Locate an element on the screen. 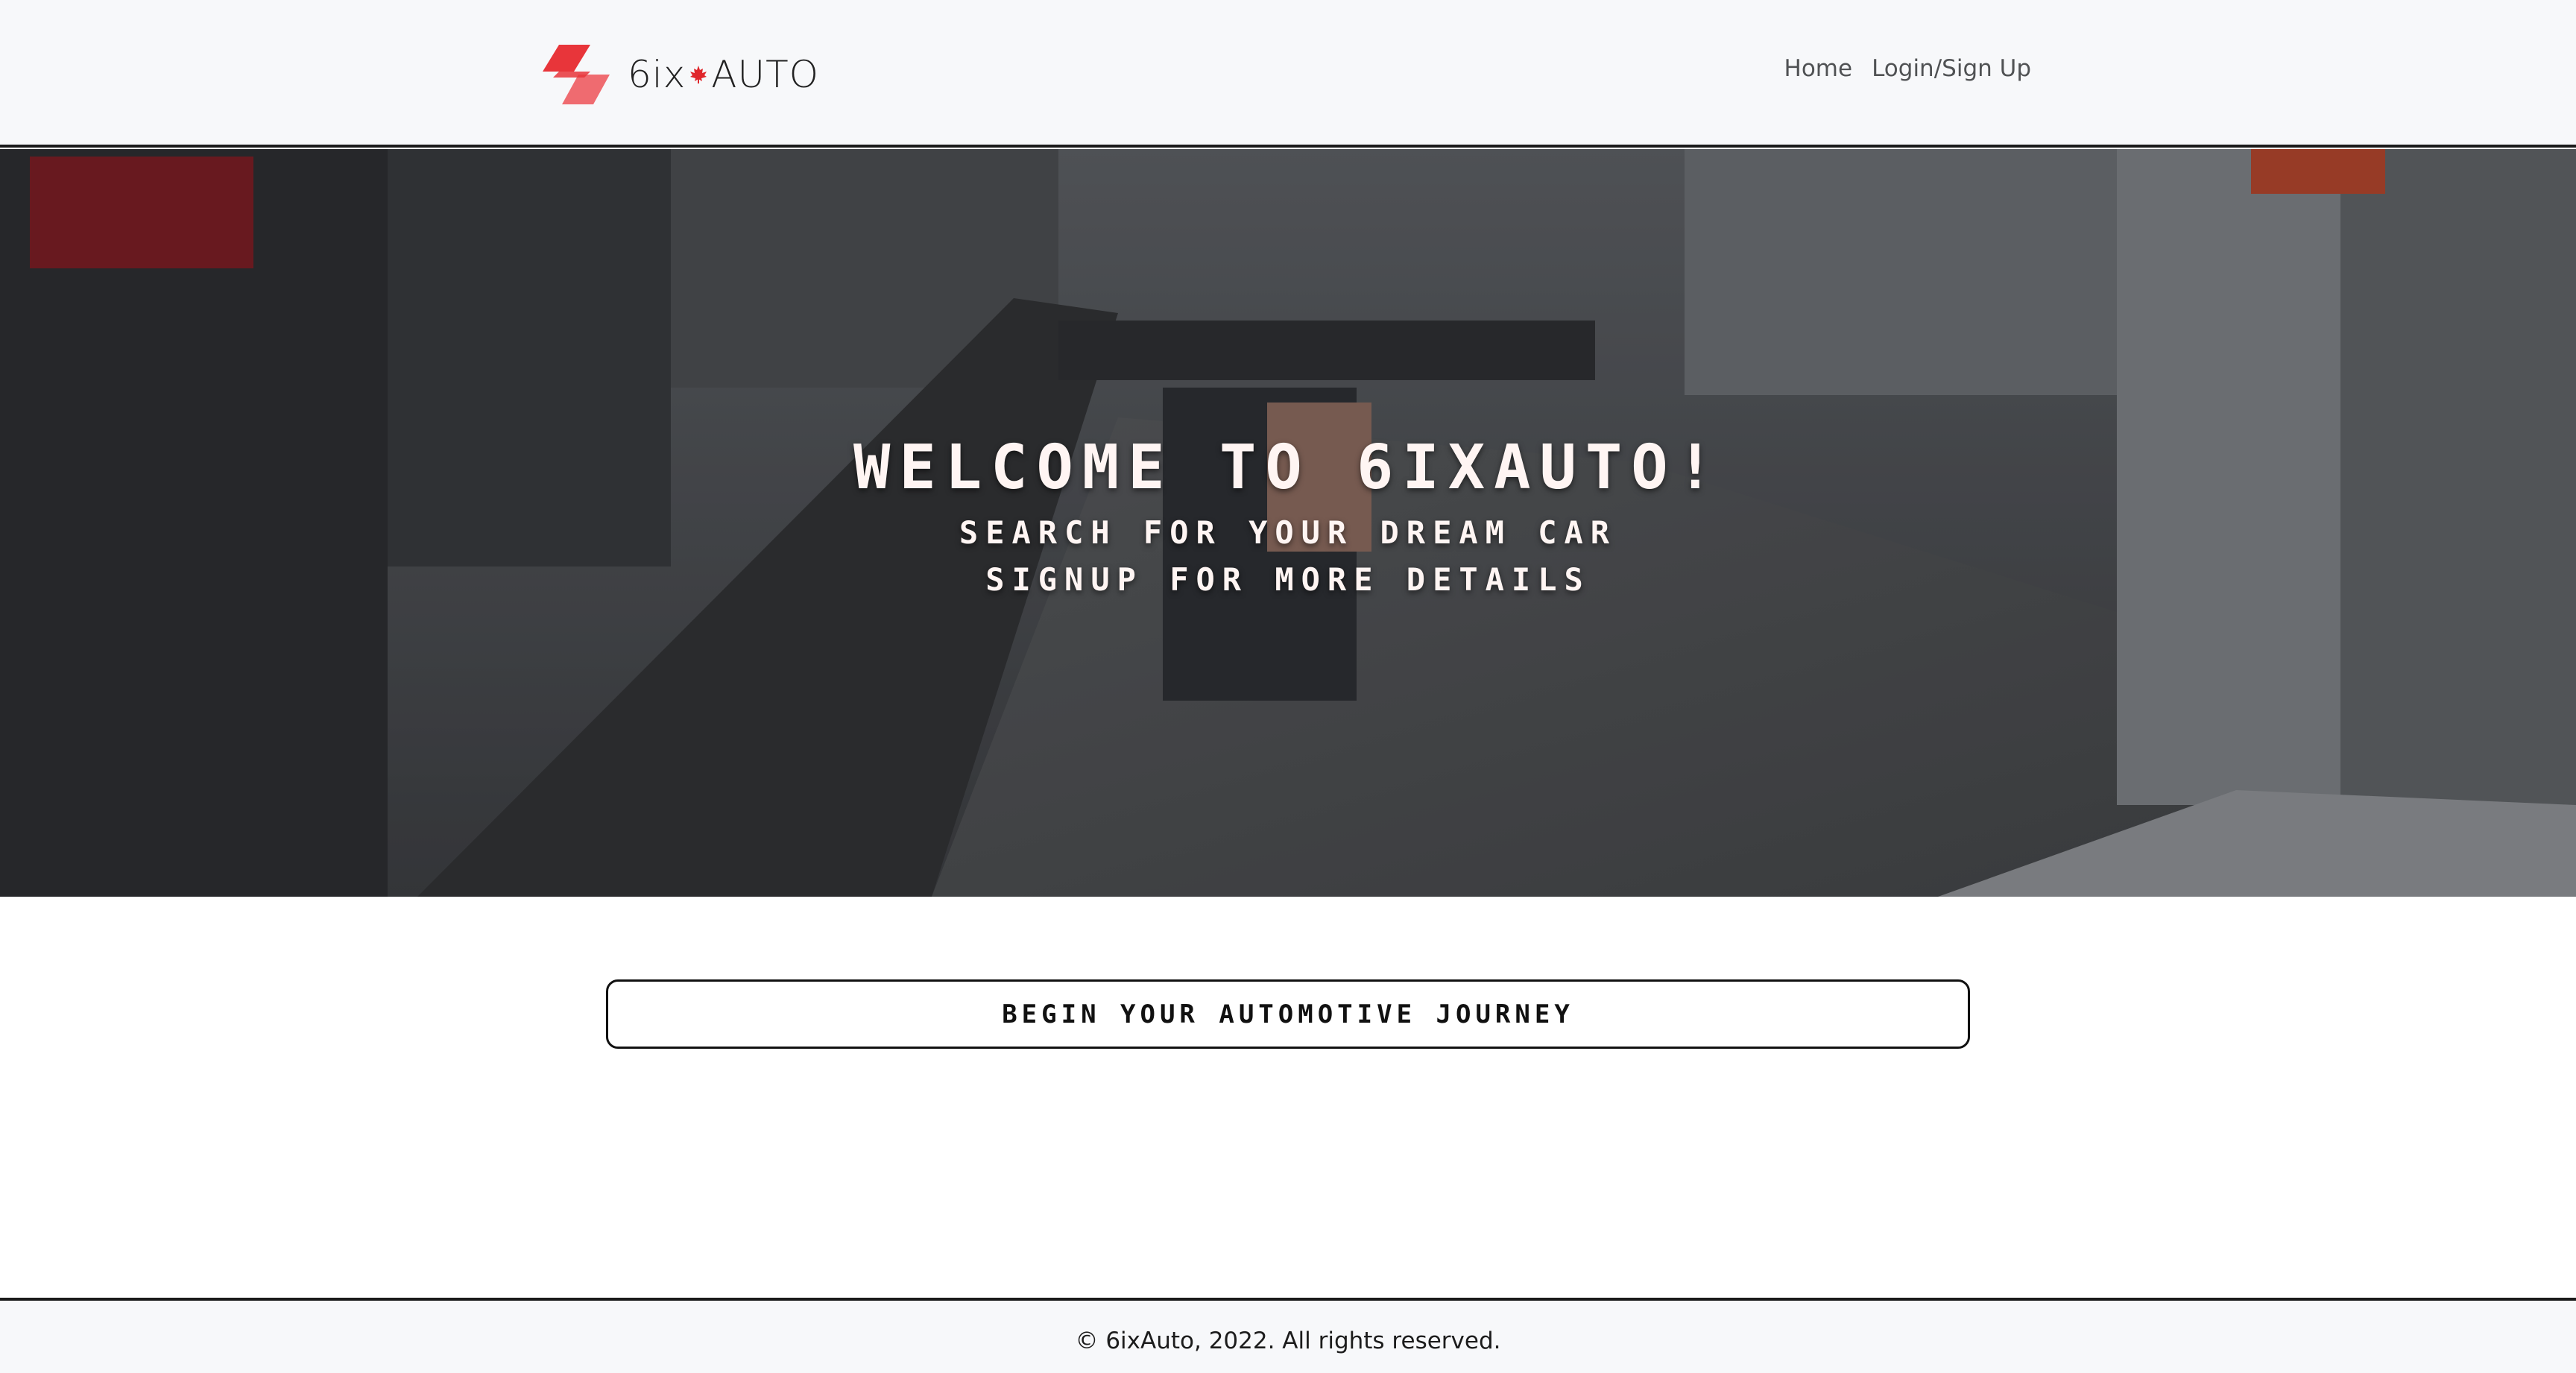  footer: © 6ixAuto, 2022. All rights reserved. is located at coordinates (1288, 1335).